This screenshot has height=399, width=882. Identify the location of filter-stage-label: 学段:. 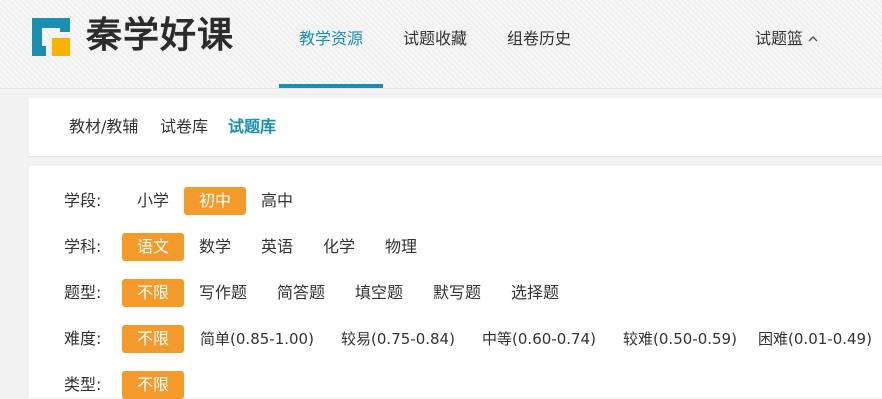
(83, 200).